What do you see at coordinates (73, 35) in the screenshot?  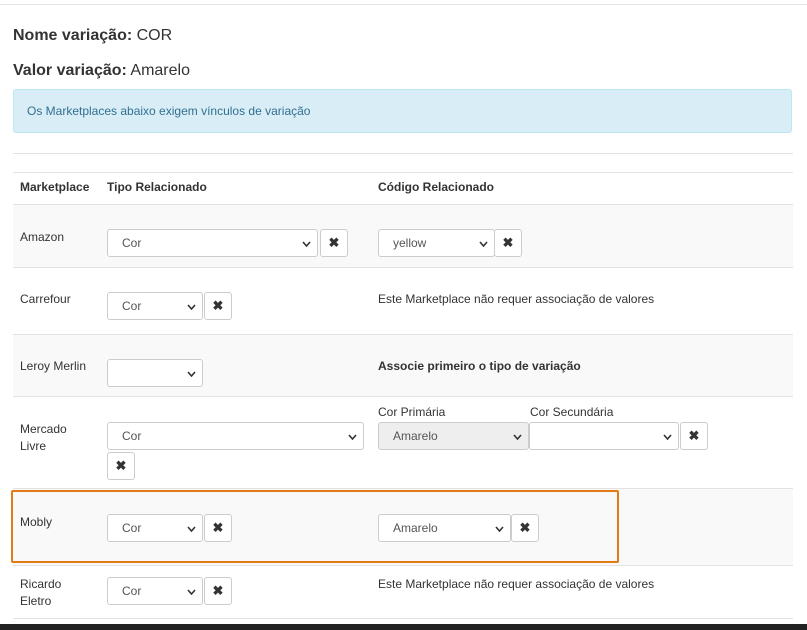 I see `variation-name-label: Nome variação:` at bounding box center [73, 35].